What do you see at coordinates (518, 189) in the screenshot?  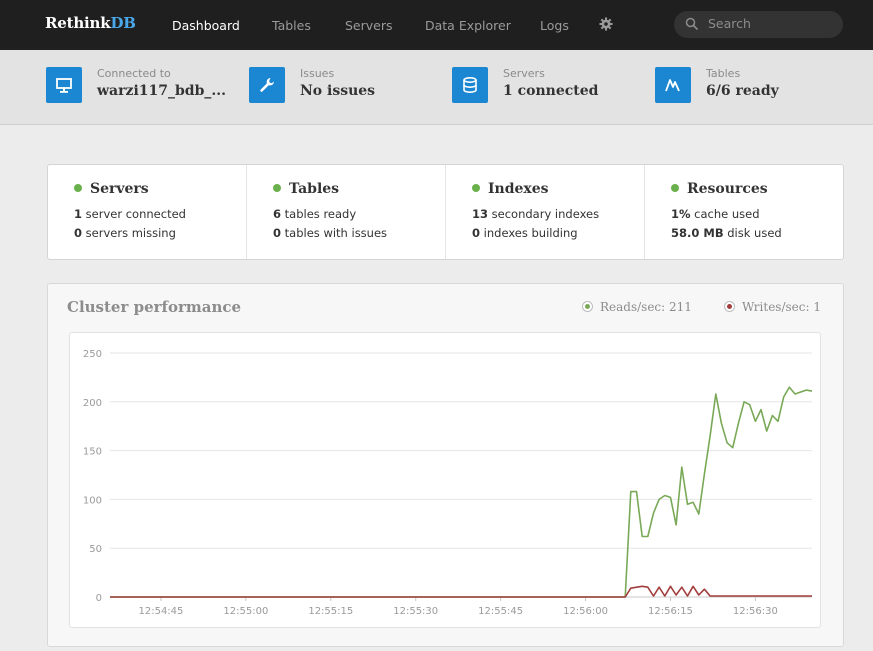 I see `summary-title: Indexes` at bounding box center [518, 189].